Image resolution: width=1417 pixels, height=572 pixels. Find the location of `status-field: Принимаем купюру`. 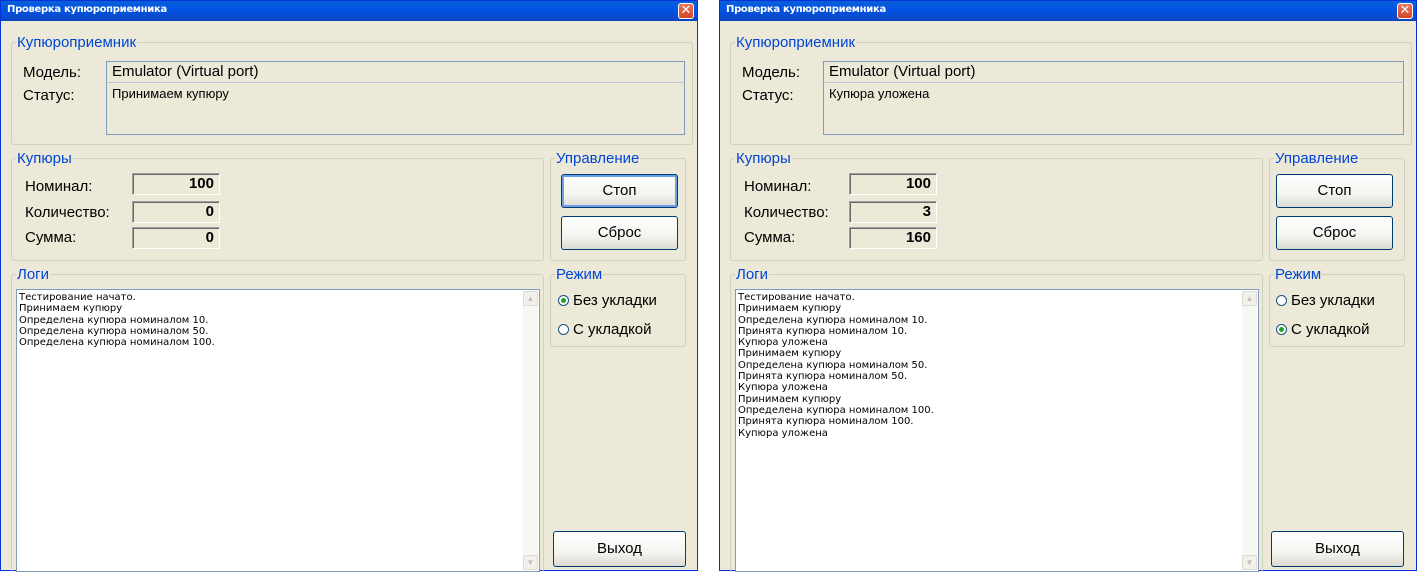

status-field: Принимаем купюру is located at coordinates (395, 109).